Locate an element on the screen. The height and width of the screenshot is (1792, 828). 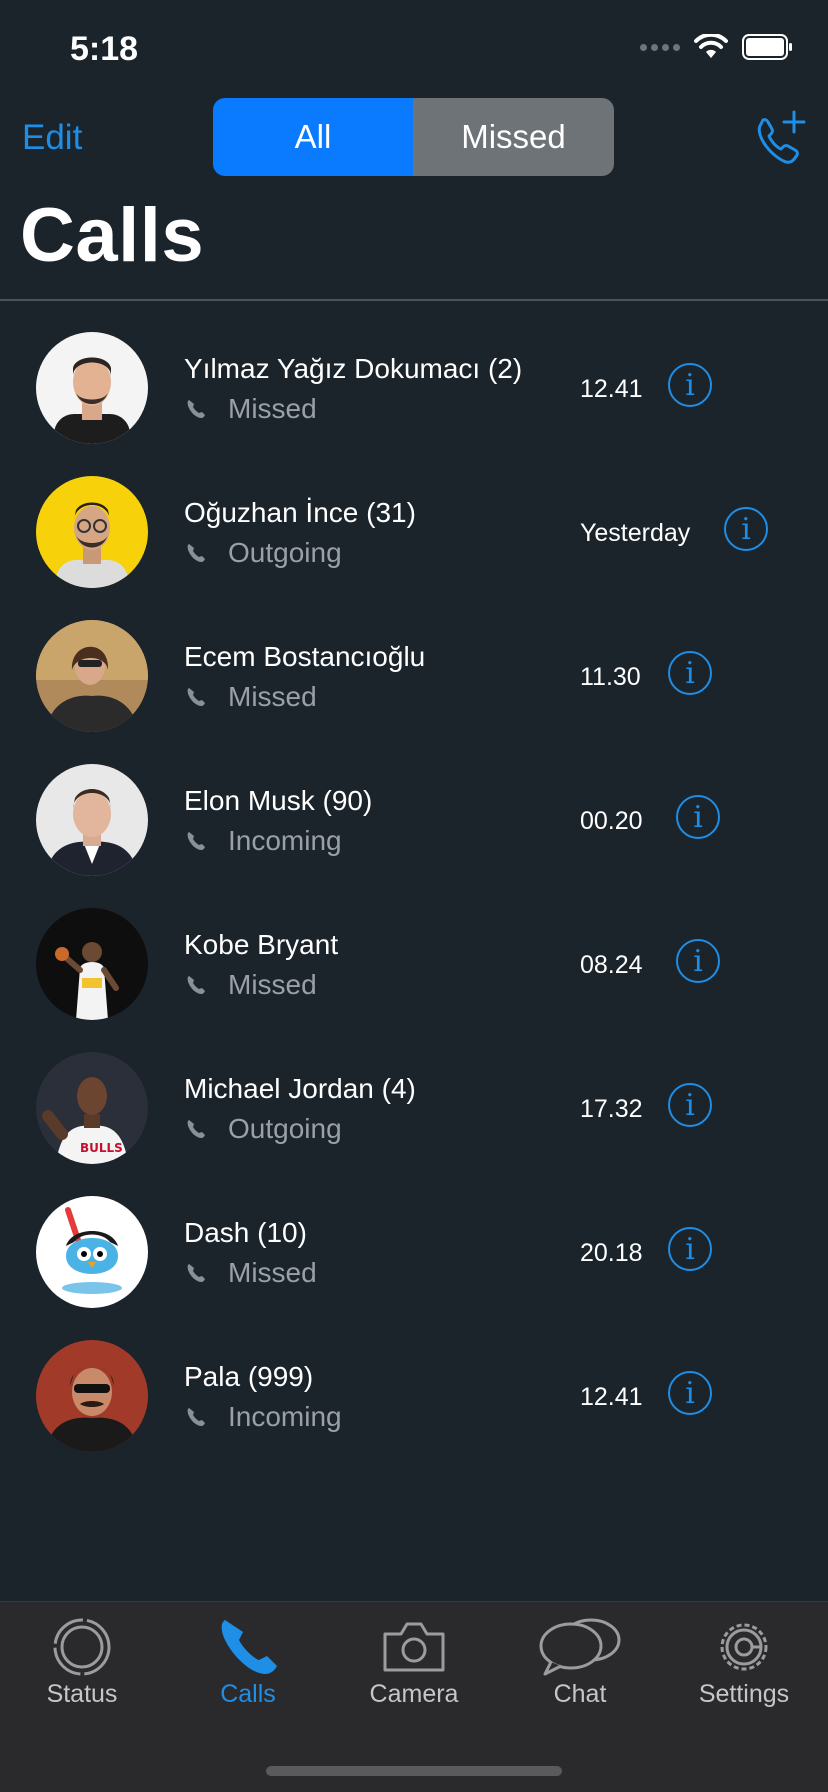
segment-all: All is located at coordinates (313, 137).